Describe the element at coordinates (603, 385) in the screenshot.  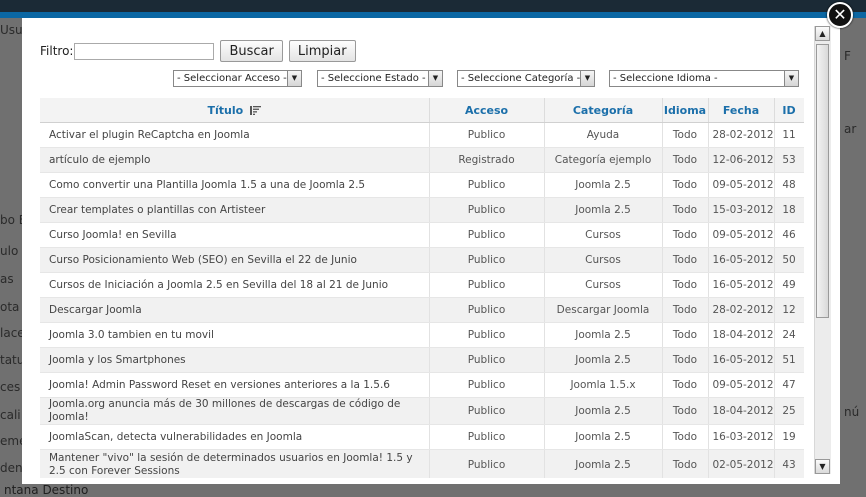
I see `cell-category: Joomla 1.5.x` at that location.